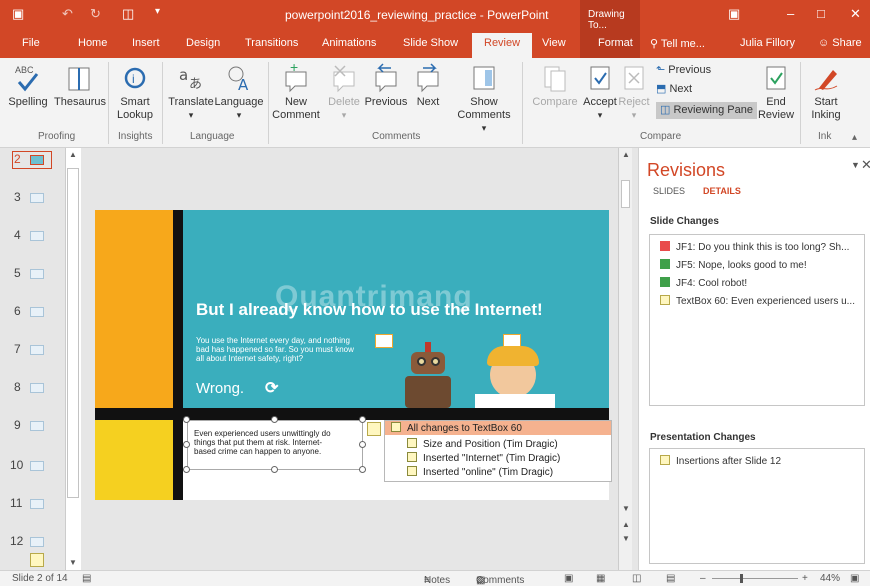 This screenshot has height=586, width=870. I want to click on tab-file: File, so click(31, 43).